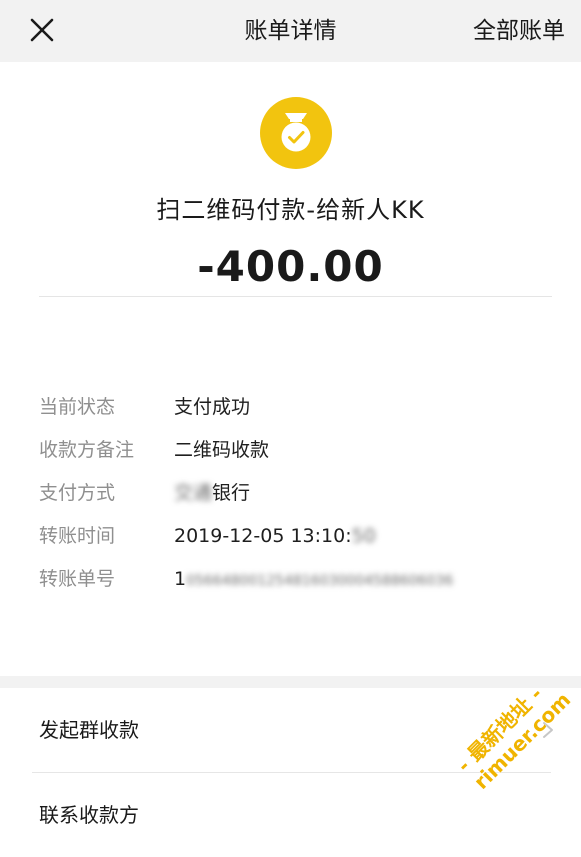  What do you see at coordinates (193, 493) in the screenshot?
I see `blurred-bank-name: 交通` at bounding box center [193, 493].